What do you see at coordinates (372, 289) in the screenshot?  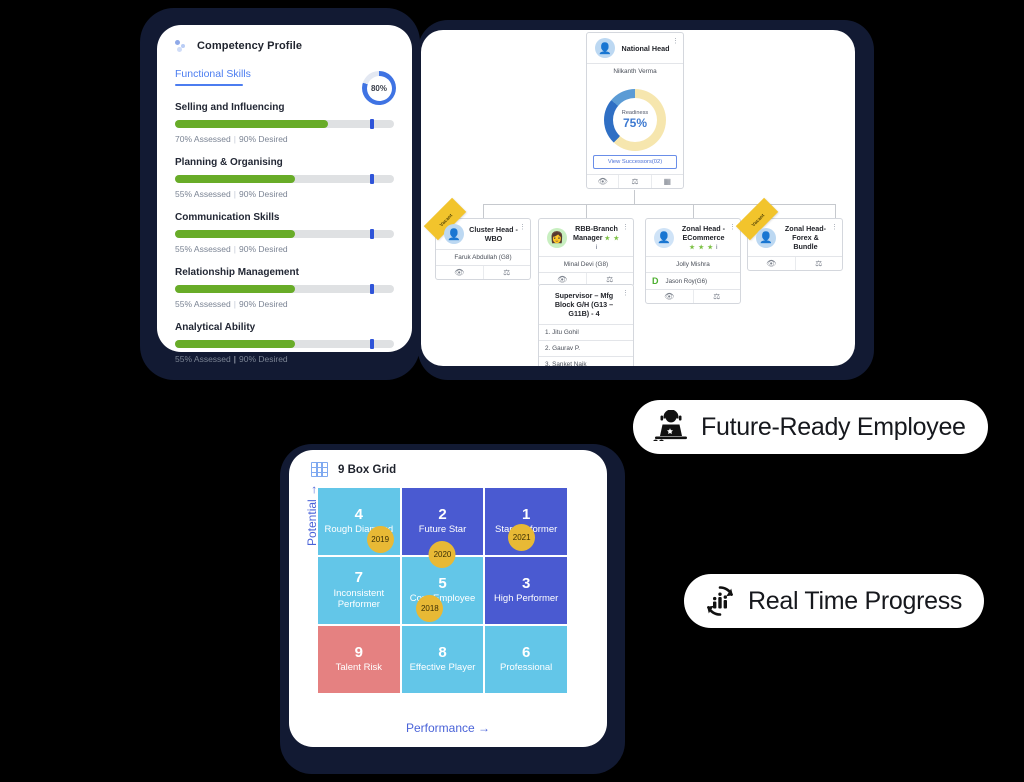 I see `skill-target-marker` at bounding box center [372, 289].